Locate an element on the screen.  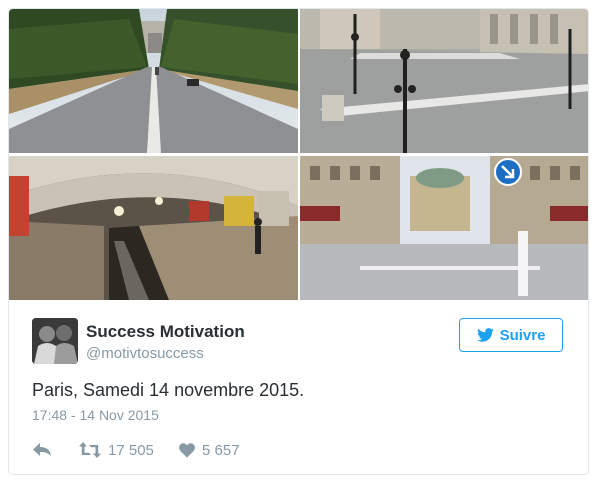
retweet-icon is located at coordinates (90, 450).